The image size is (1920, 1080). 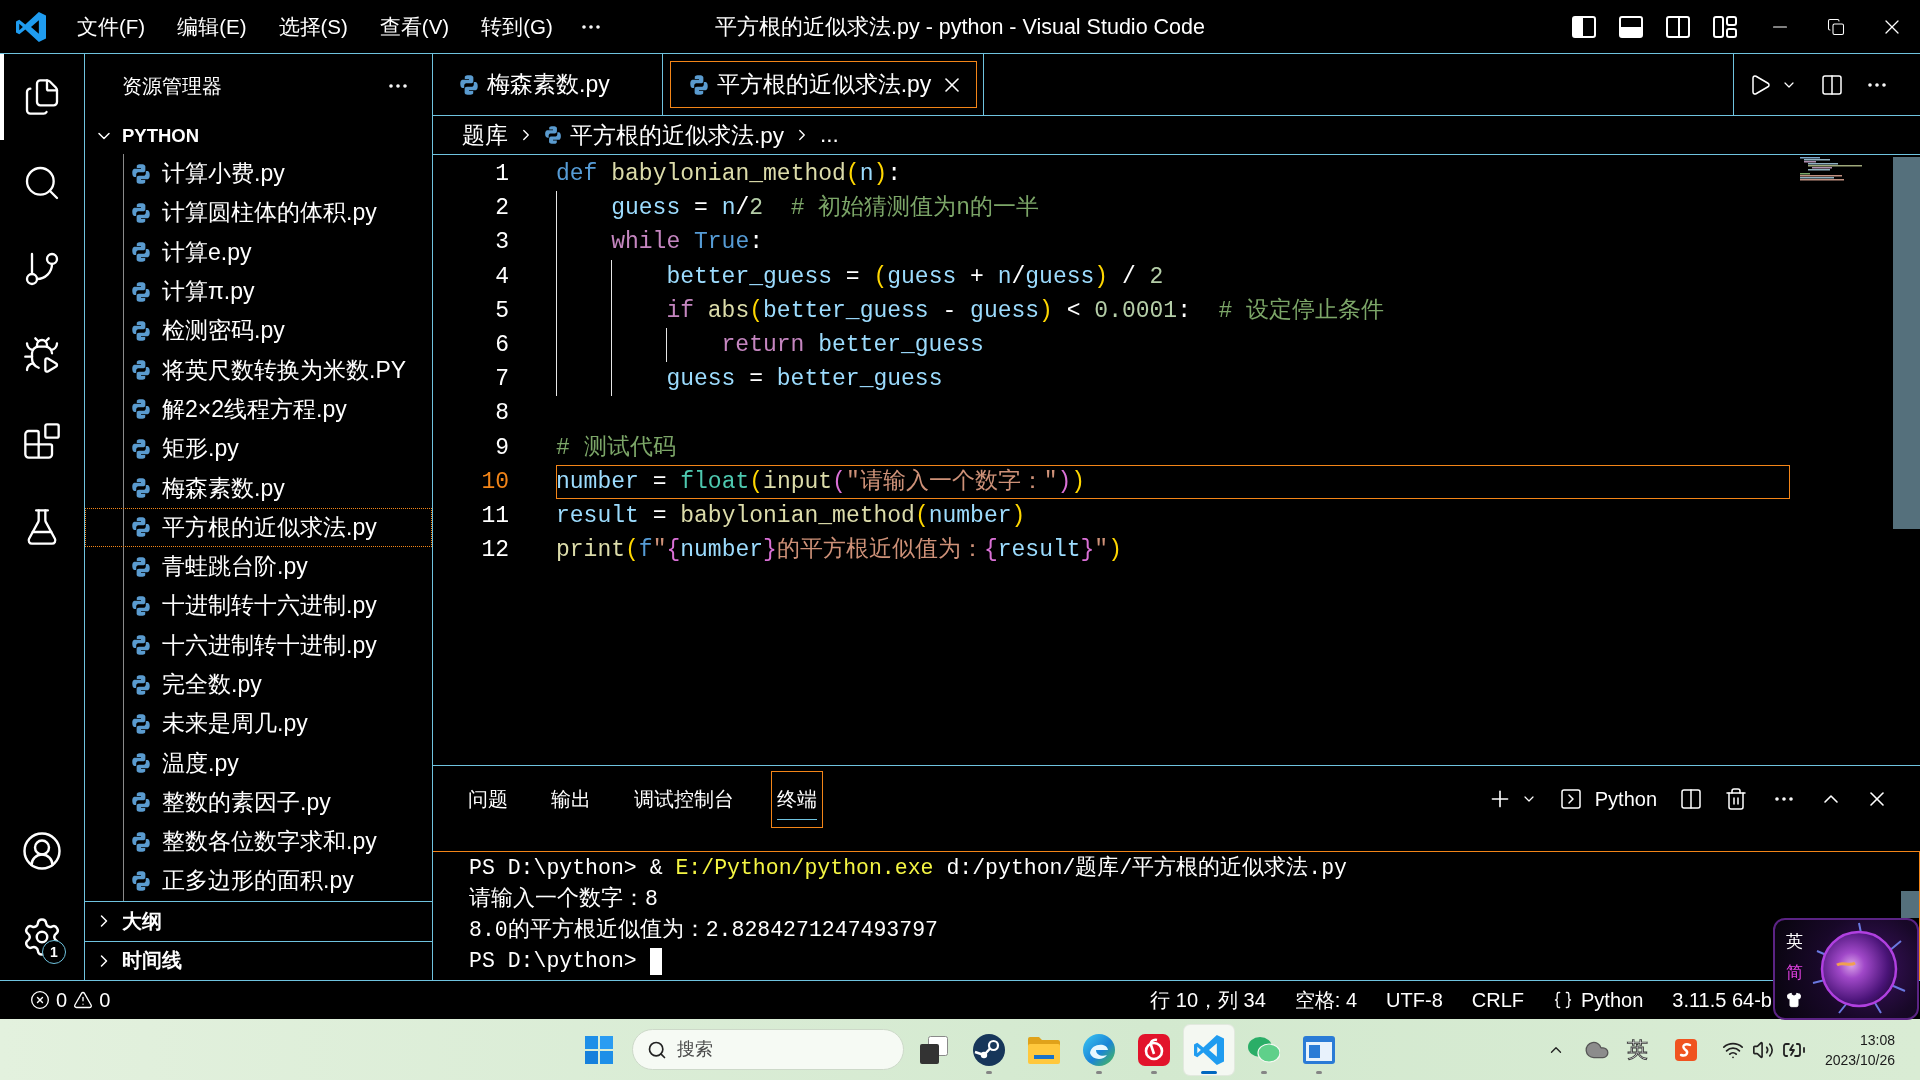 I want to click on status-bar-item: CRLF, so click(x=1497, y=1000).